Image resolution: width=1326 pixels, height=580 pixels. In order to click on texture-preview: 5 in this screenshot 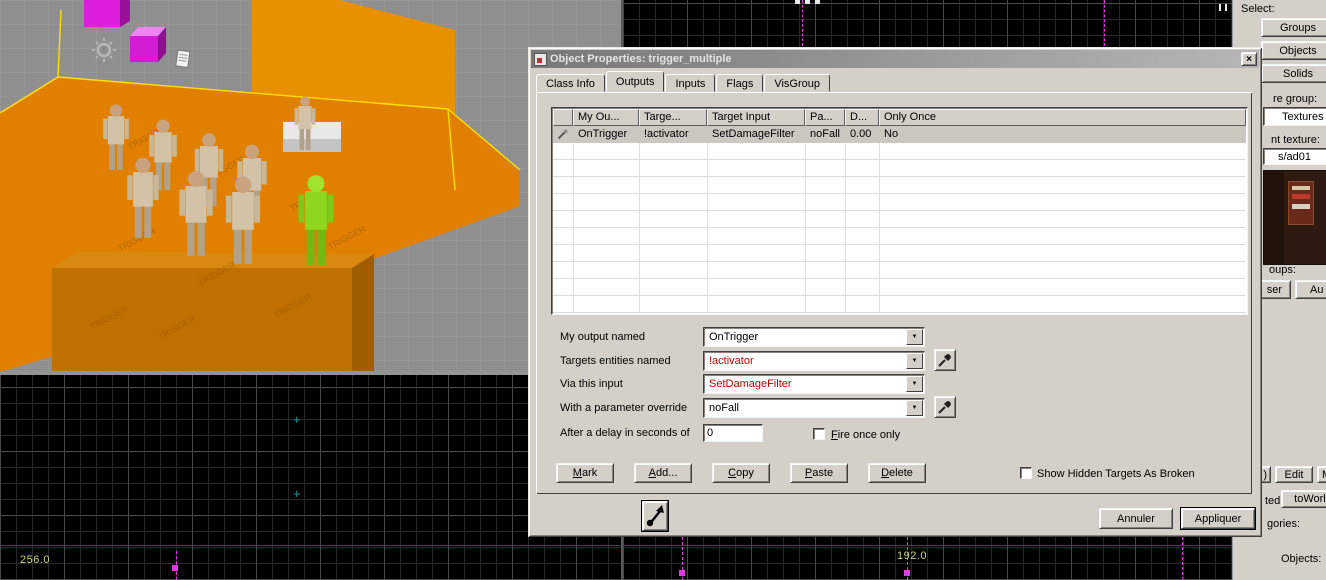, I will do `click(1294, 217)`.